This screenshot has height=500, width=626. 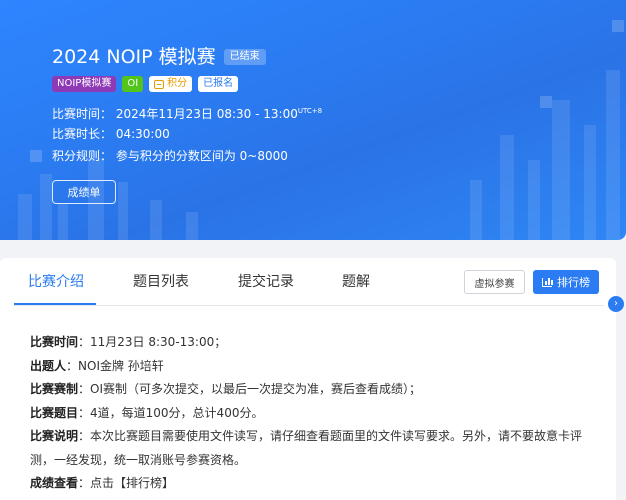 What do you see at coordinates (547, 282) in the screenshot?
I see `bar-chart-icon` at bounding box center [547, 282].